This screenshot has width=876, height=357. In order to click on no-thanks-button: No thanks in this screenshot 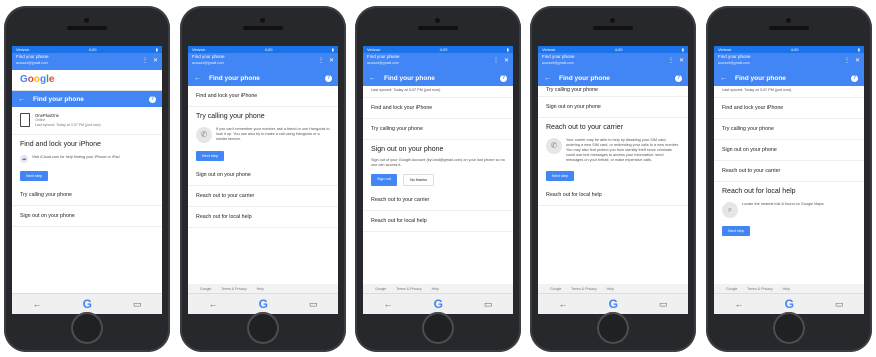, I will do `click(418, 180)`.